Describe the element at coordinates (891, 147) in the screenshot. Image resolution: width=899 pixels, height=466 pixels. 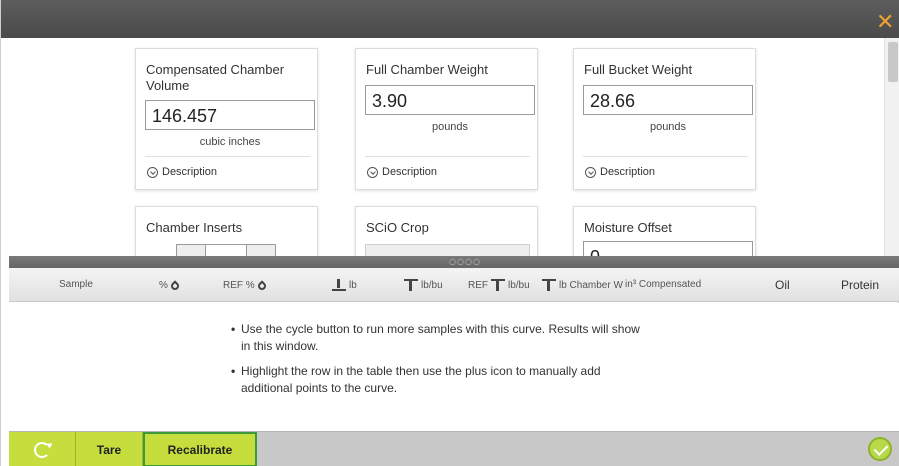
I see `vertical-scrollbar` at that location.